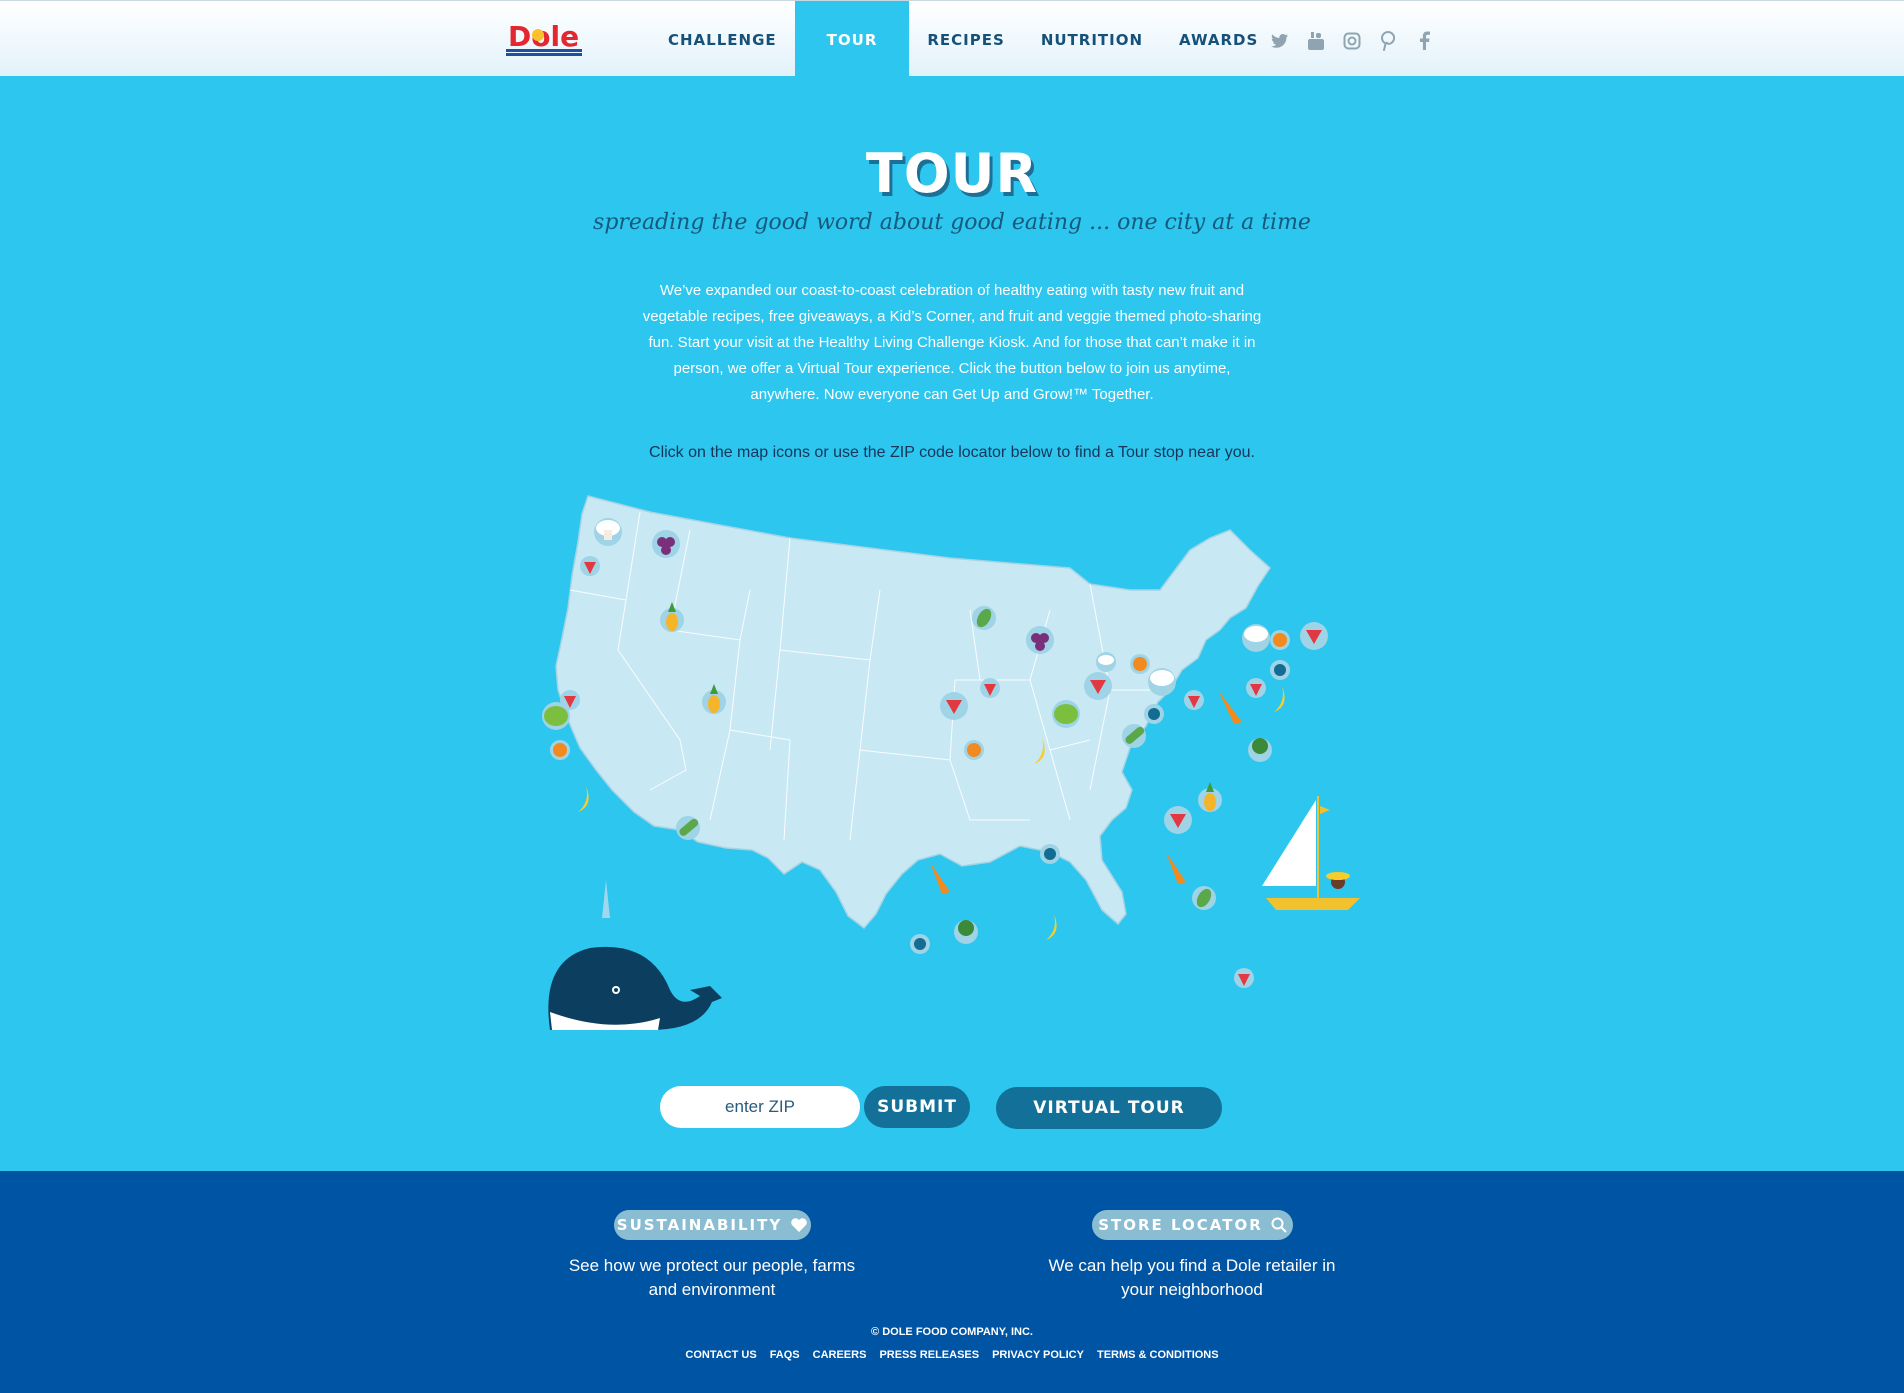 Image resolution: width=1904 pixels, height=1393 pixels. I want to click on sustainability-button: SUSTAINABILITY, so click(712, 1225).